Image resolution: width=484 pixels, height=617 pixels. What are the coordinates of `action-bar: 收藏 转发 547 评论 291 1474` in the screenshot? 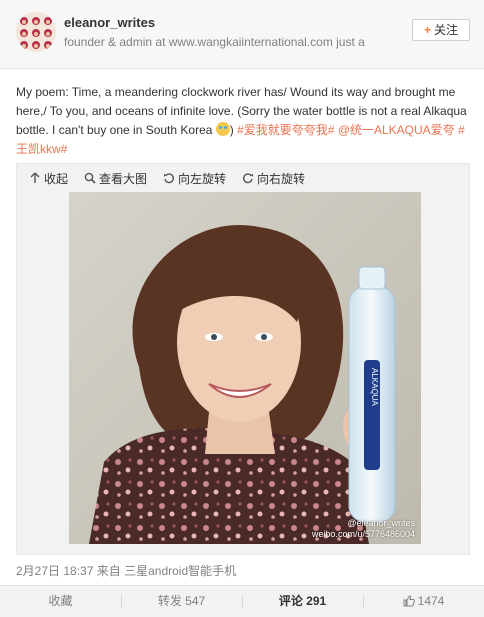 It's located at (242, 601).